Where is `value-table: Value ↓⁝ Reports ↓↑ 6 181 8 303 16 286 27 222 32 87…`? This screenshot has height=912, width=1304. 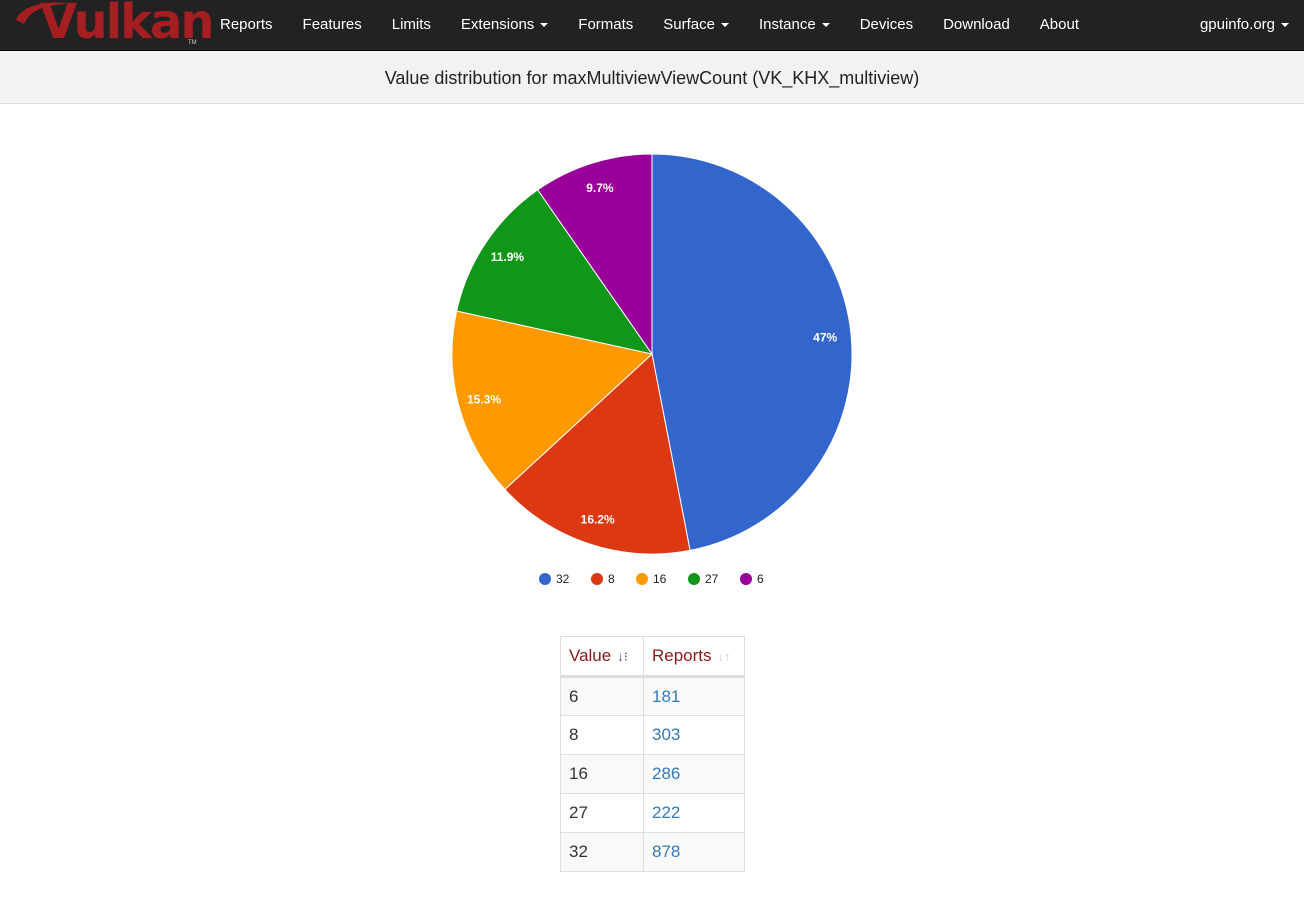
value-table: Value ↓⁝ Reports ↓↑ 6 181 8 303 16 286 27 222 32 87… is located at coordinates (652, 754).